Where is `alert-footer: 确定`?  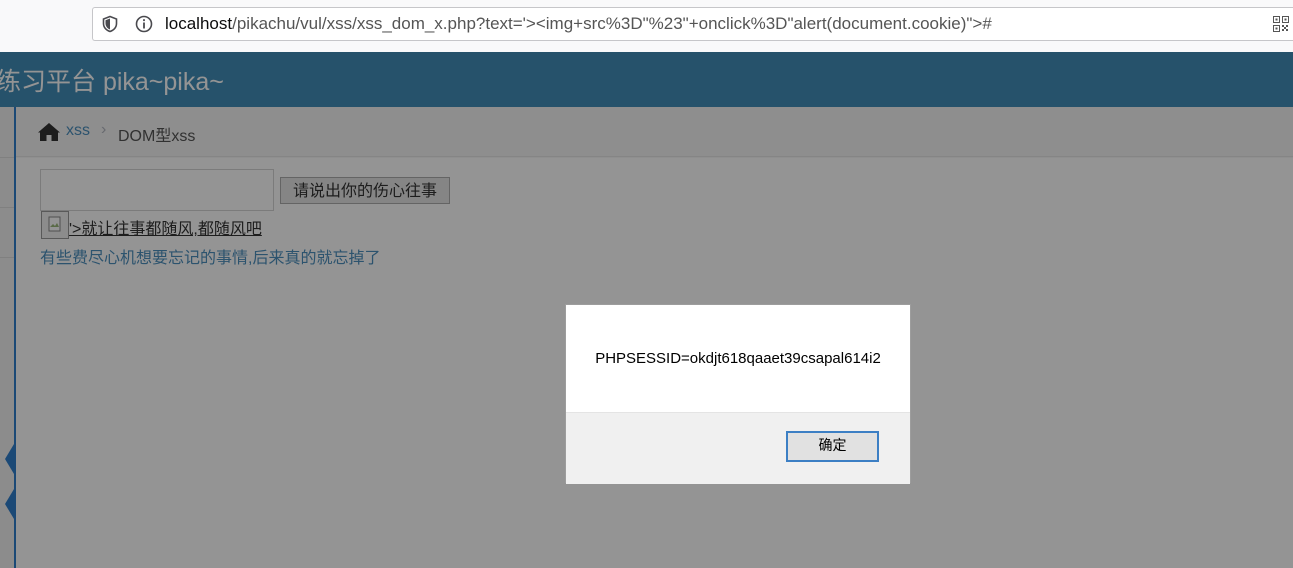 alert-footer: 确定 is located at coordinates (738, 448).